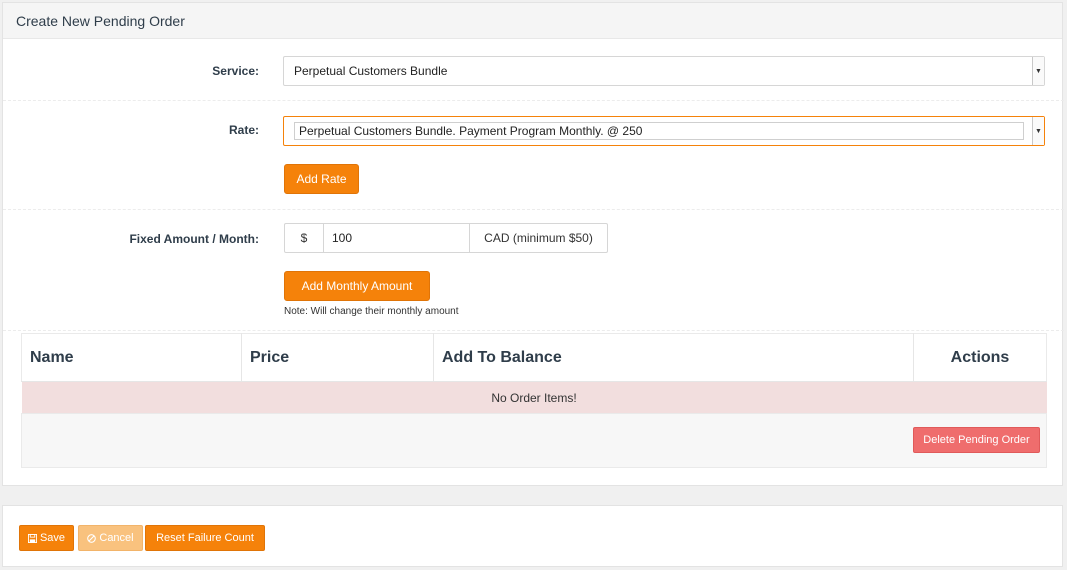 Image resolution: width=1067 pixels, height=570 pixels. I want to click on delete-pending-order-button: Delete Pending Order, so click(976, 440).